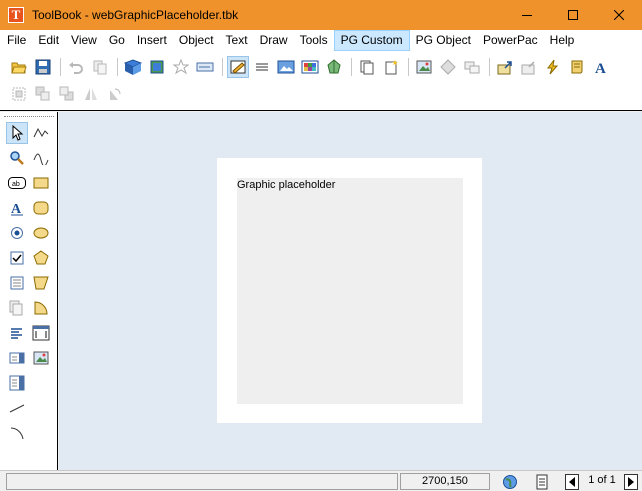 This screenshot has height=491, width=642. I want to click on font-button: A, so click(601, 67).